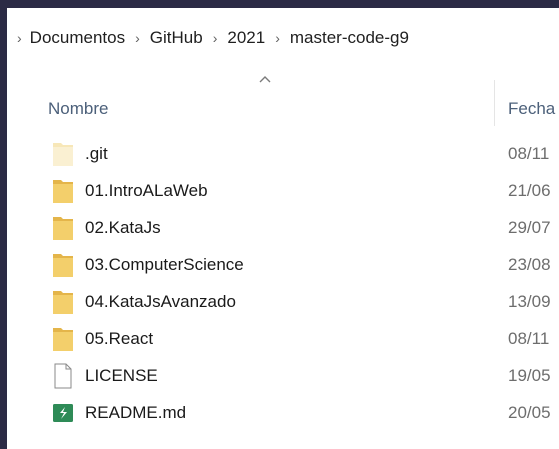  Describe the element at coordinates (283, 376) in the screenshot. I see `list-item: LICENSE 19/05` at that location.